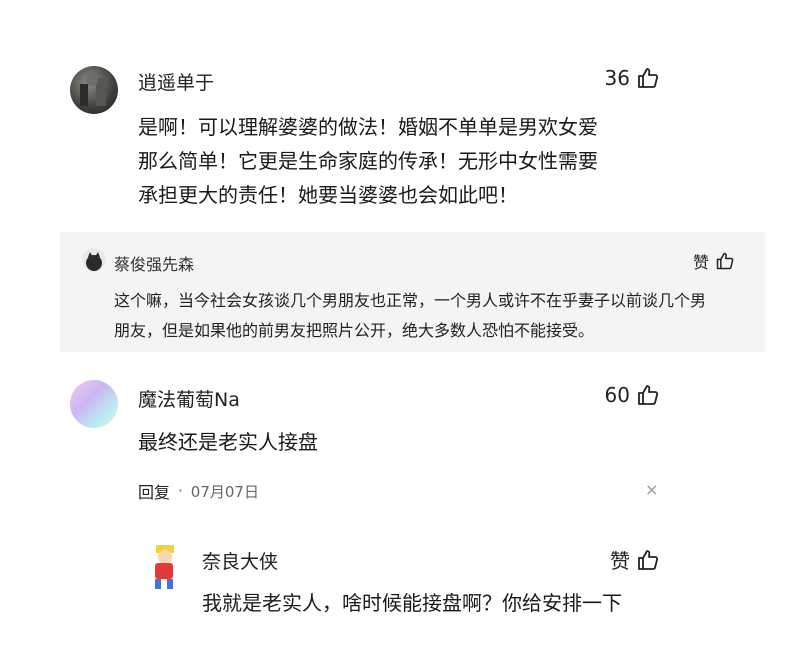 The image size is (800, 666). I want to click on like-button: 60, so click(632, 395).